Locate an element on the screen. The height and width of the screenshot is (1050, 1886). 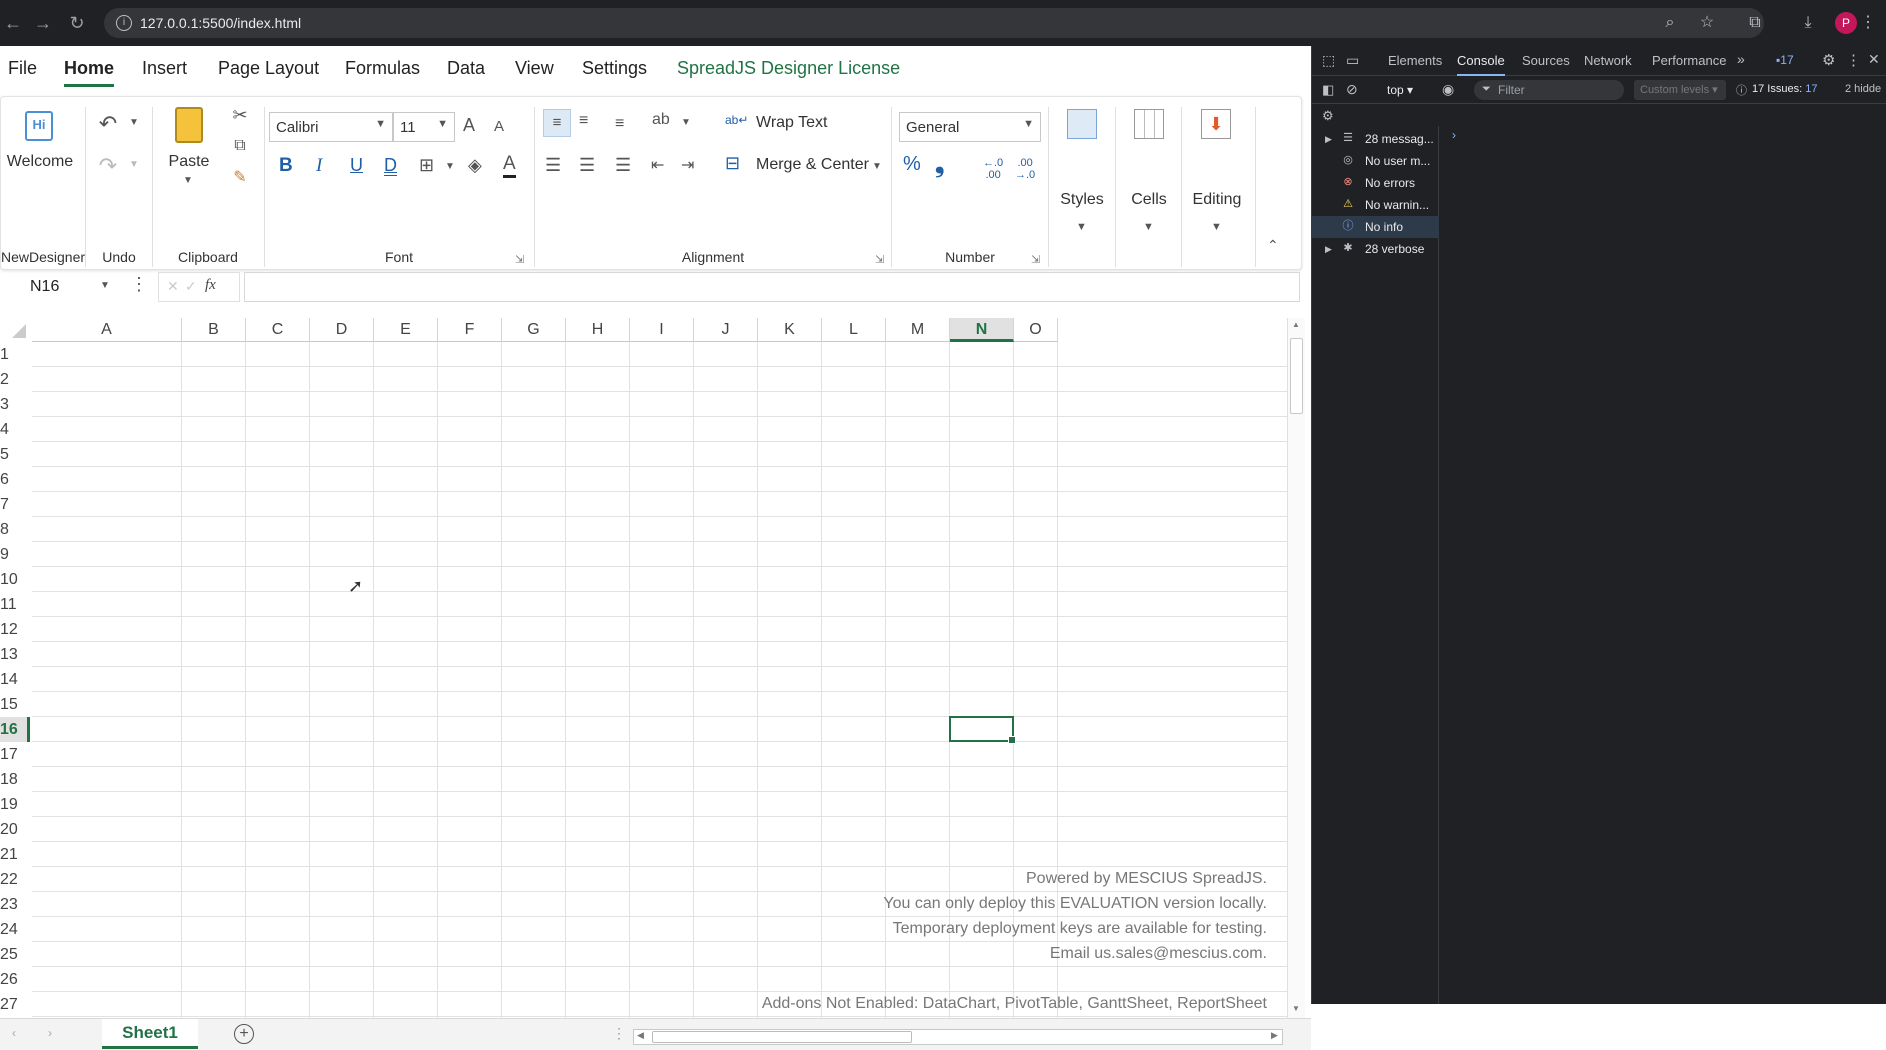
zoom-icon: ⌕ is located at coordinates (1670, 23).